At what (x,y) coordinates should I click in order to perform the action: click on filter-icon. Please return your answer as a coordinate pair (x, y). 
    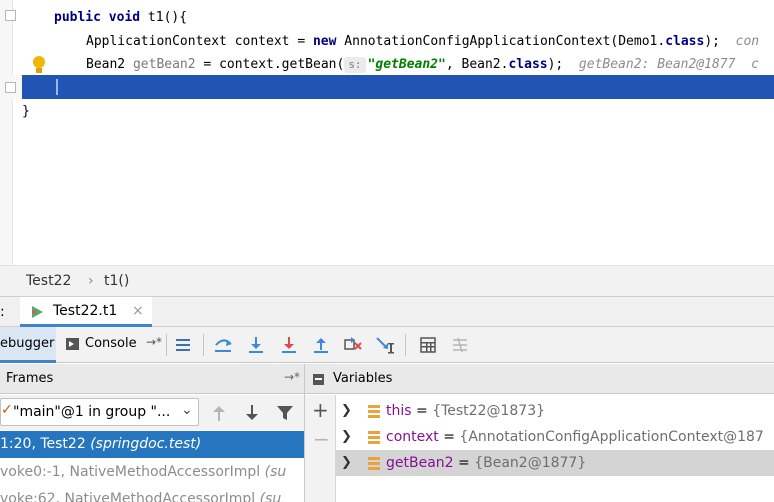
    Looking at the image, I should click on (285, 413).